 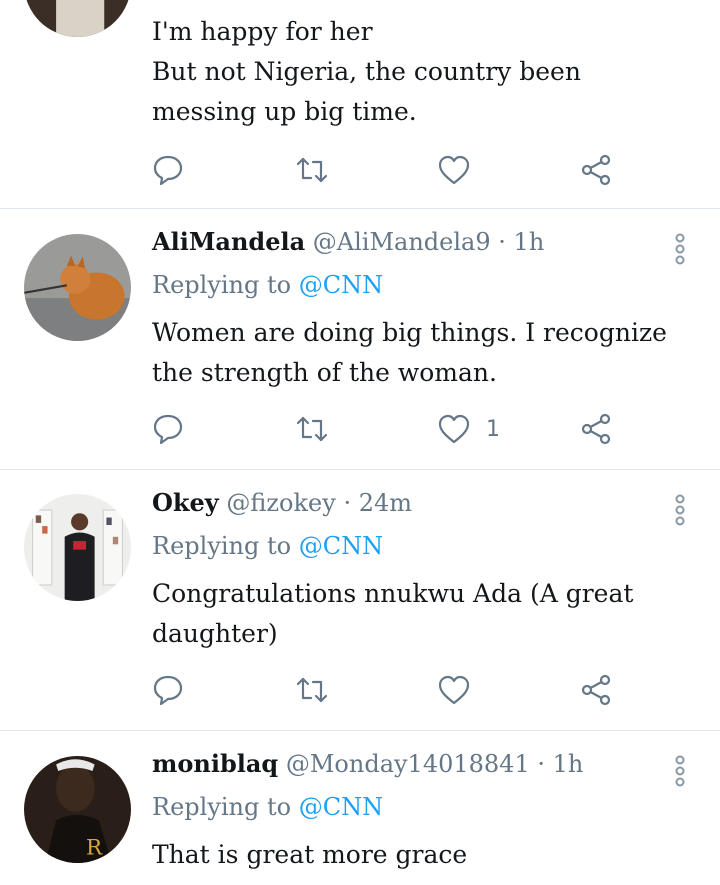 What do you see at coordinates (228, 241) in the screenshot?
I see `display-name: AliMandela` at bounding box center [228, 241].